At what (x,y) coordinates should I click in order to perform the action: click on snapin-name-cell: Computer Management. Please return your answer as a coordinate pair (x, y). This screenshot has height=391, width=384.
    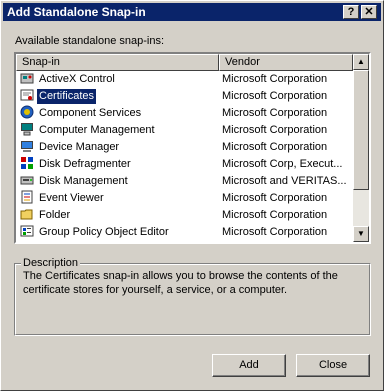
    Looking at the image, I should click on (119, 130).